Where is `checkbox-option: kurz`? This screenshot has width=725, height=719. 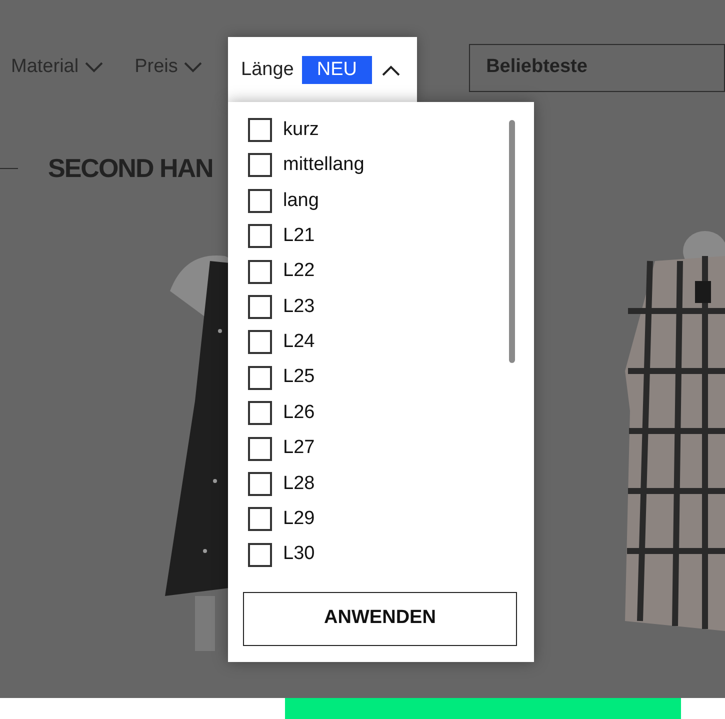
checkbox-option: kurz is located at coordinates (378, 130).